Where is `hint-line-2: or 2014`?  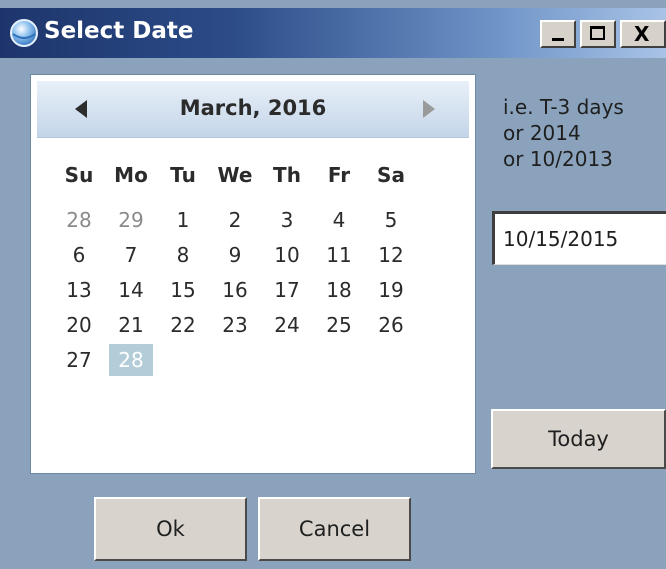
hint-line-2: or 2014 is located at coordinates (542, 133).